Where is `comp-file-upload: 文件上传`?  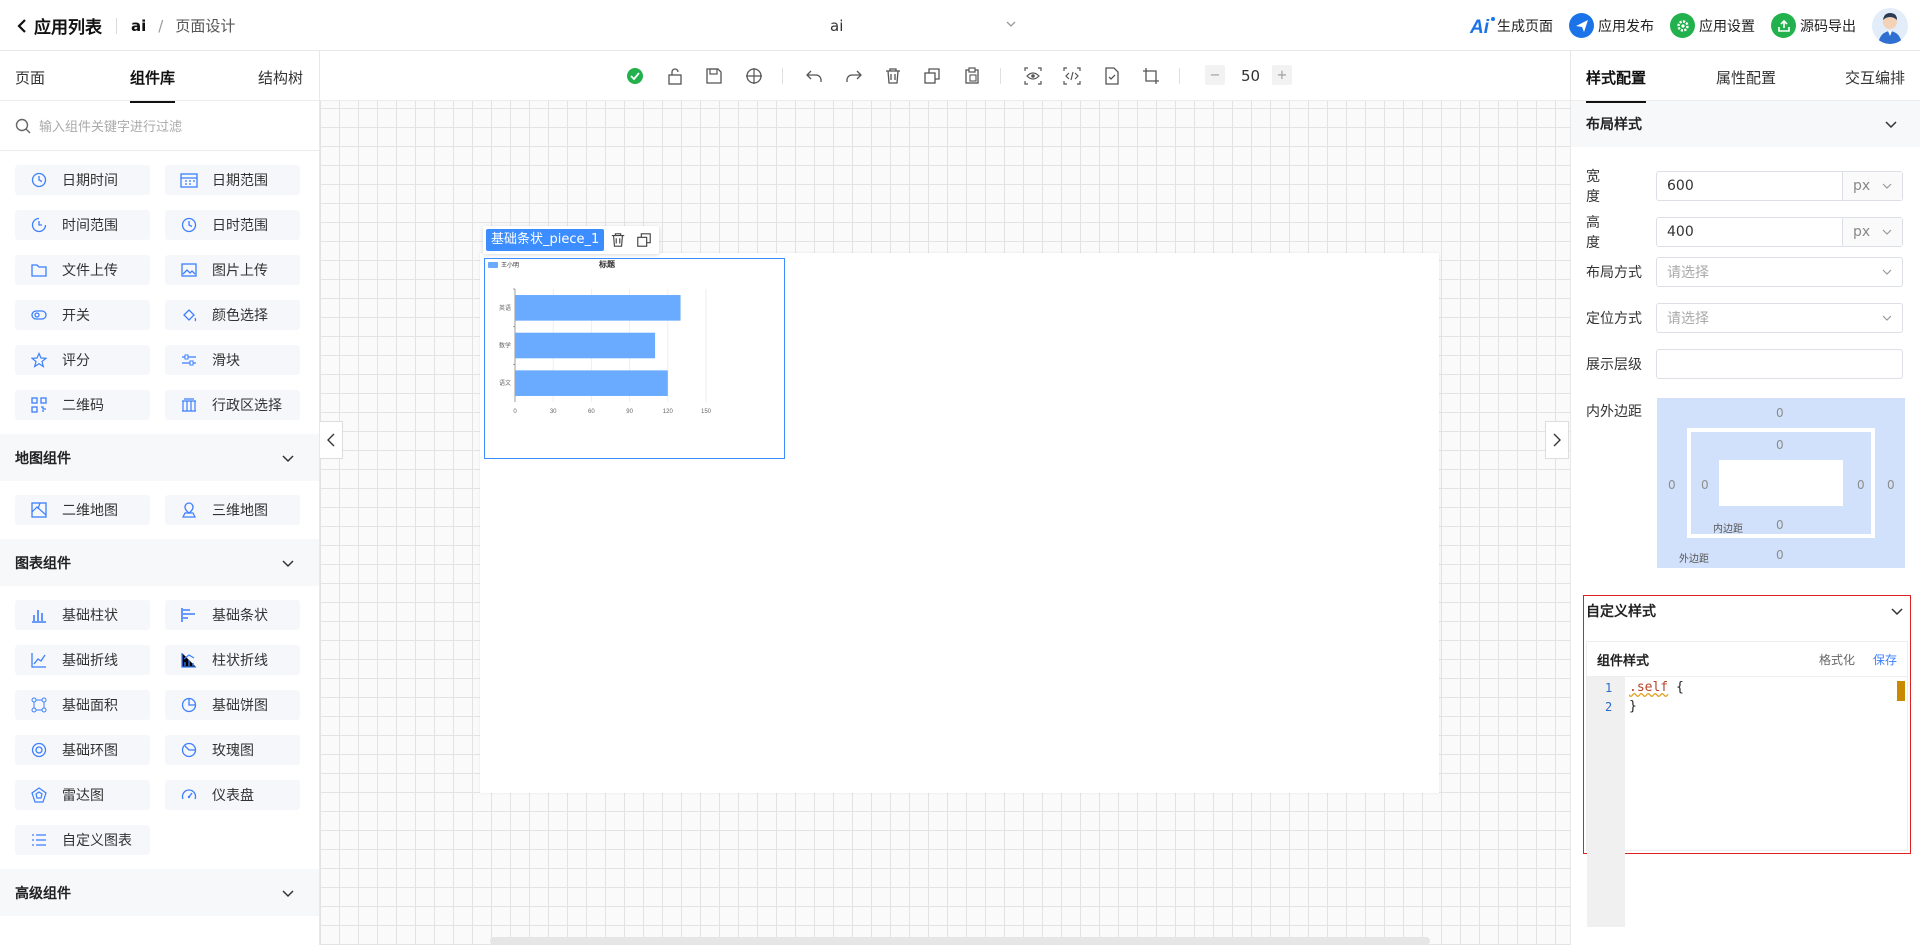 comp-file-upload: 文件上传 is located at coordinates (82, 270).